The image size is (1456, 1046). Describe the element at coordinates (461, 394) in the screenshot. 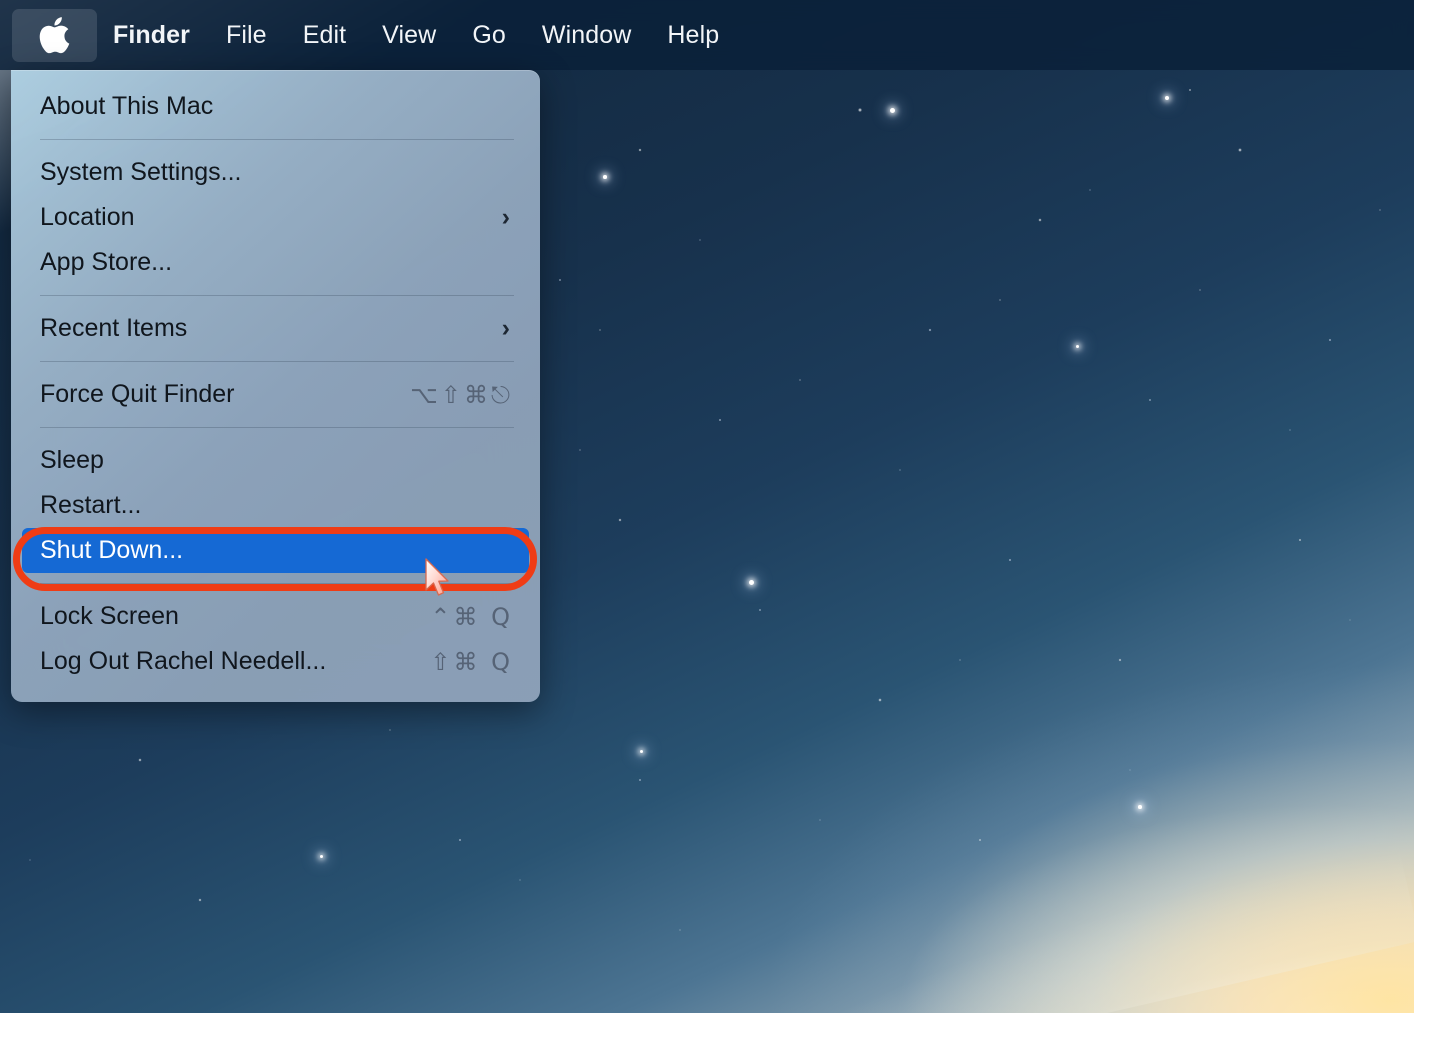

I see `keyboard-shortcut: ⌥⇧⌘⎋` at that location.